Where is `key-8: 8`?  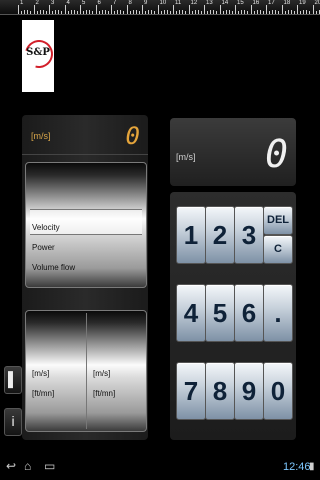
key-8: 8 is located at coordinates (220, 391).